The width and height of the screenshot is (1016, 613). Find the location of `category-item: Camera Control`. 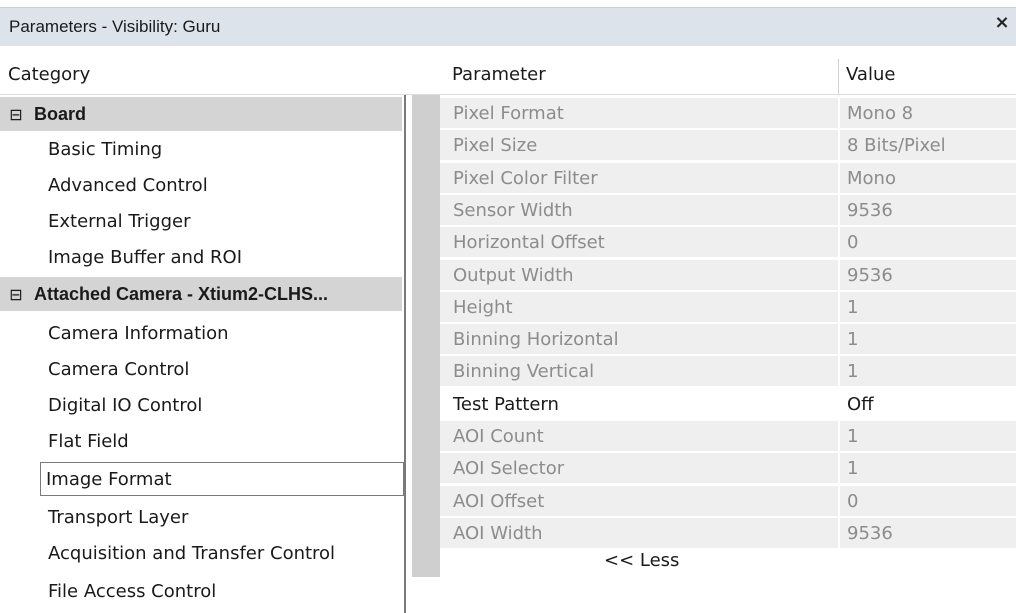

category-item: Camera Control is located at coordinates (201, 370).